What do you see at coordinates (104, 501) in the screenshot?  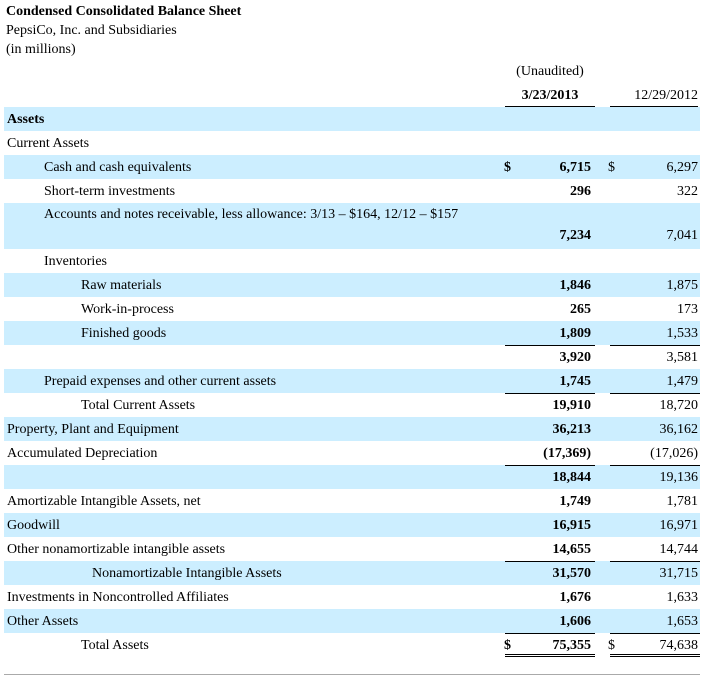 I see `row-label: Amortizable Intangible Assets, net` at bounding box center [104, 501].